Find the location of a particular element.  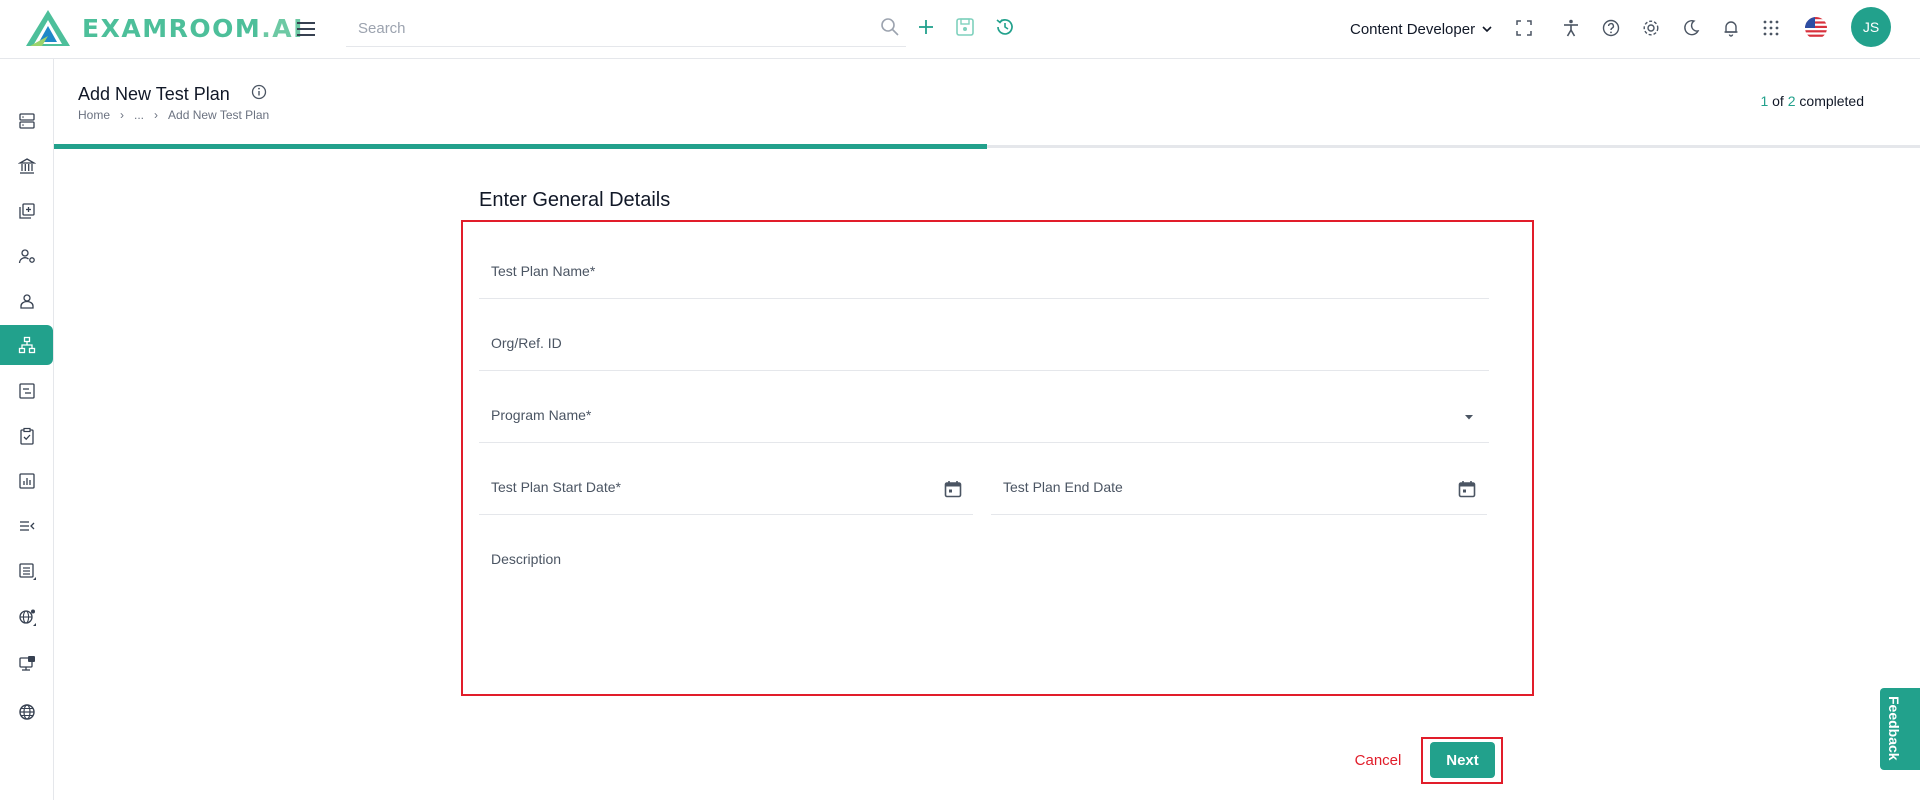

sidebar-item-globe-settings is located at coordinates (26, 617).